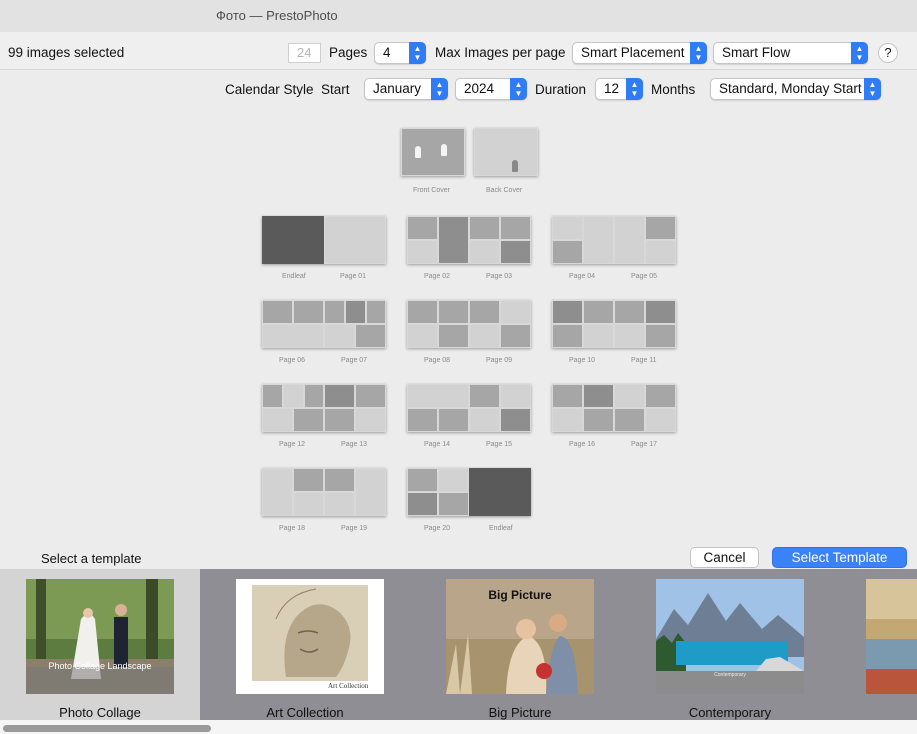 The height and width of the screenshot is (734, 917). Describe the element at coordinates (644, 444) in the screenshot. I see `page-label: Page 17` at that location.